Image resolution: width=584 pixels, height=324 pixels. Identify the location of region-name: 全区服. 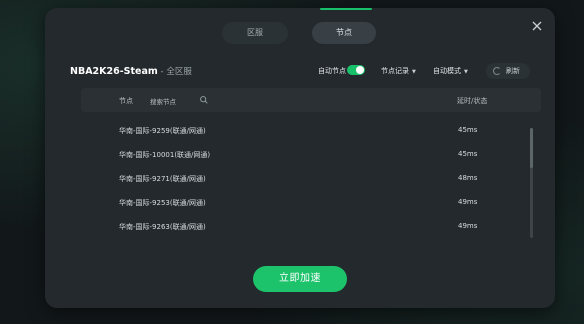
(179, 72).